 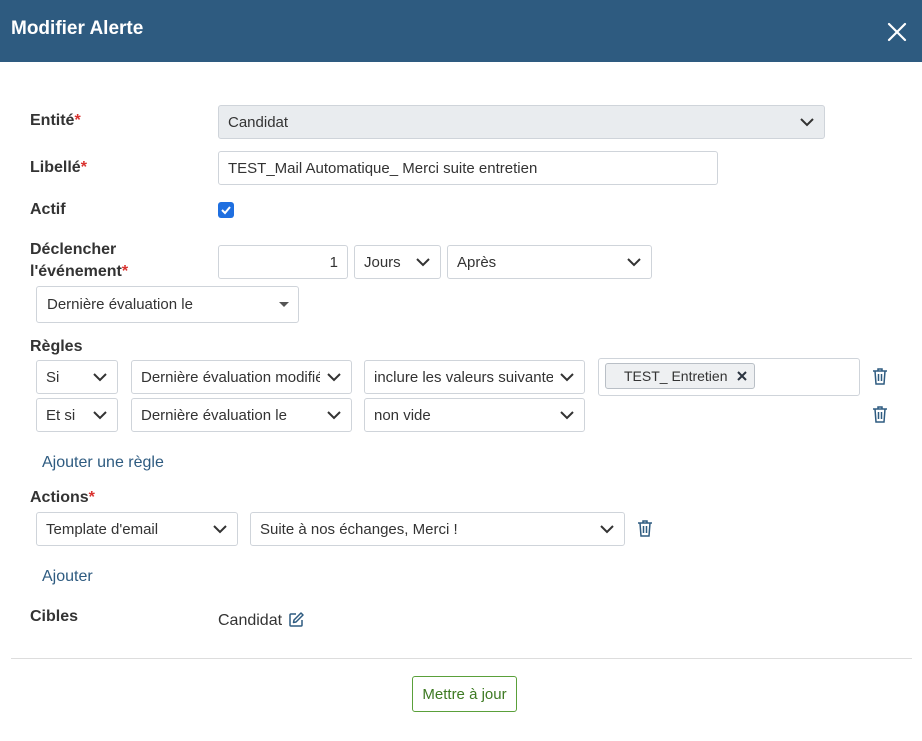 I want to click on action-template-select: Suite à nos échanges, Merci !, so click(x=437, y=529).